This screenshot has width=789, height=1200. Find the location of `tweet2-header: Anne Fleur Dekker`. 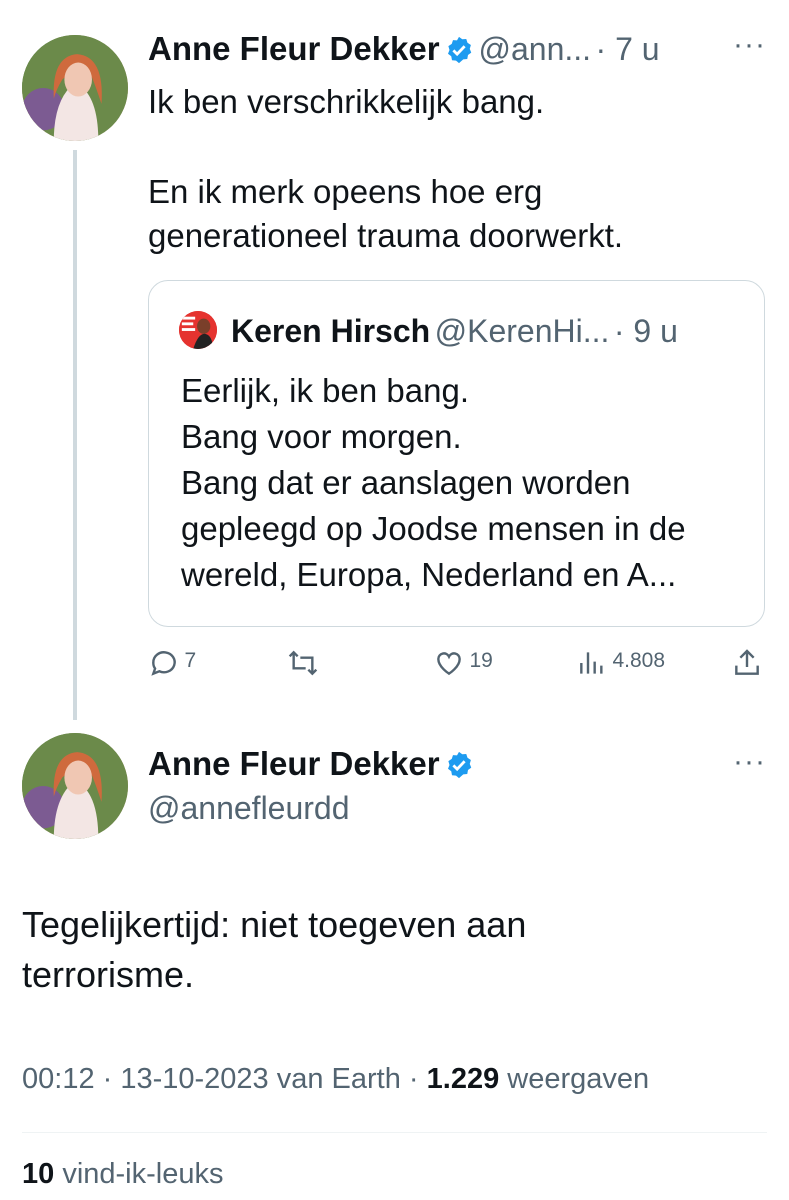

tweet2-header: Anne Fleur Dekker is located at coordinates (311, 764).